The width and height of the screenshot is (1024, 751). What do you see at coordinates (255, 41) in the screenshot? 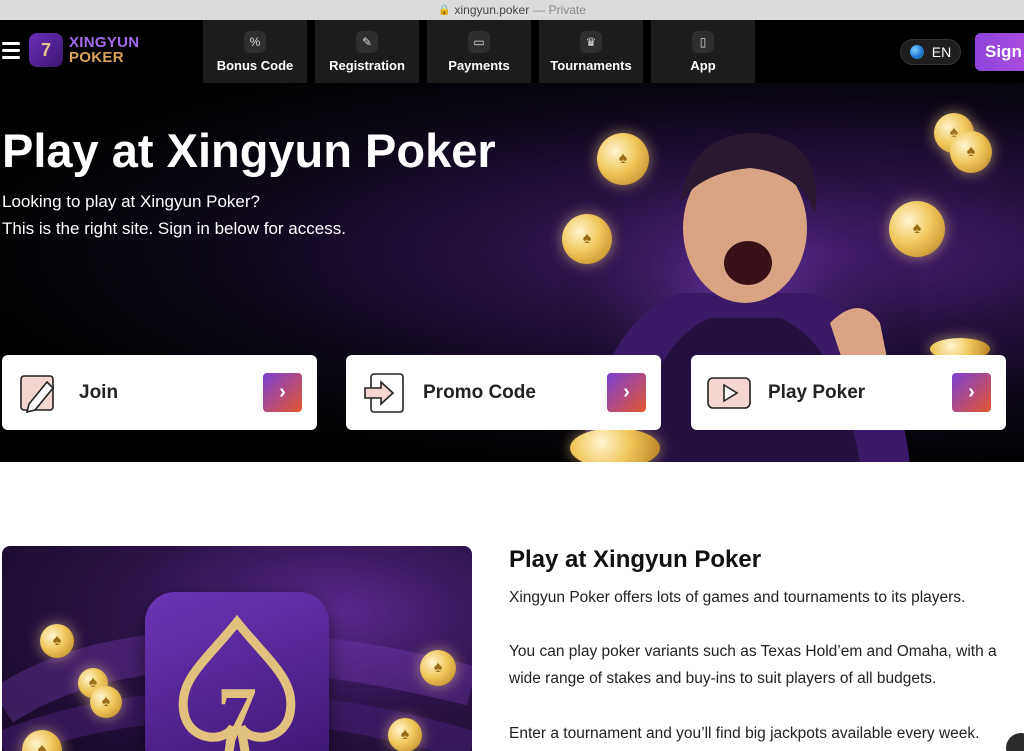
I see `percent-icon: %` at bounding box center [255, 41].